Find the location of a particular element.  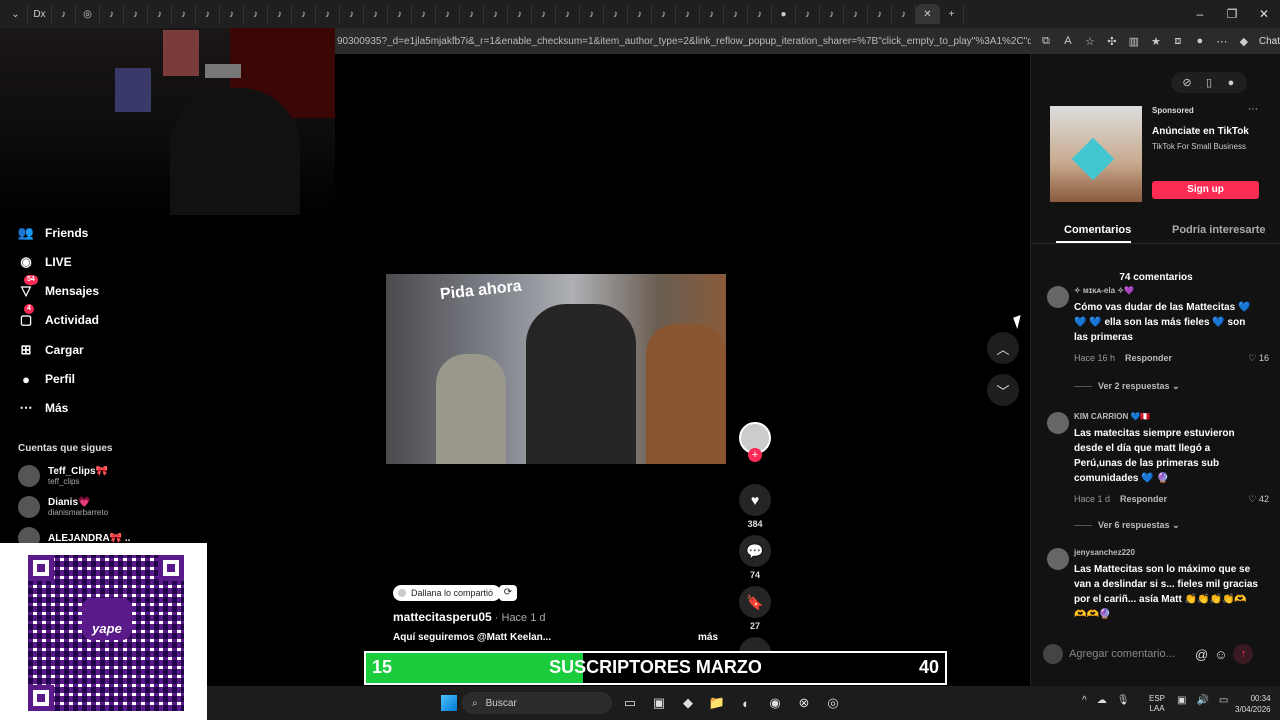

repost-icon: ⟳ is located at coordinates (508, 593).